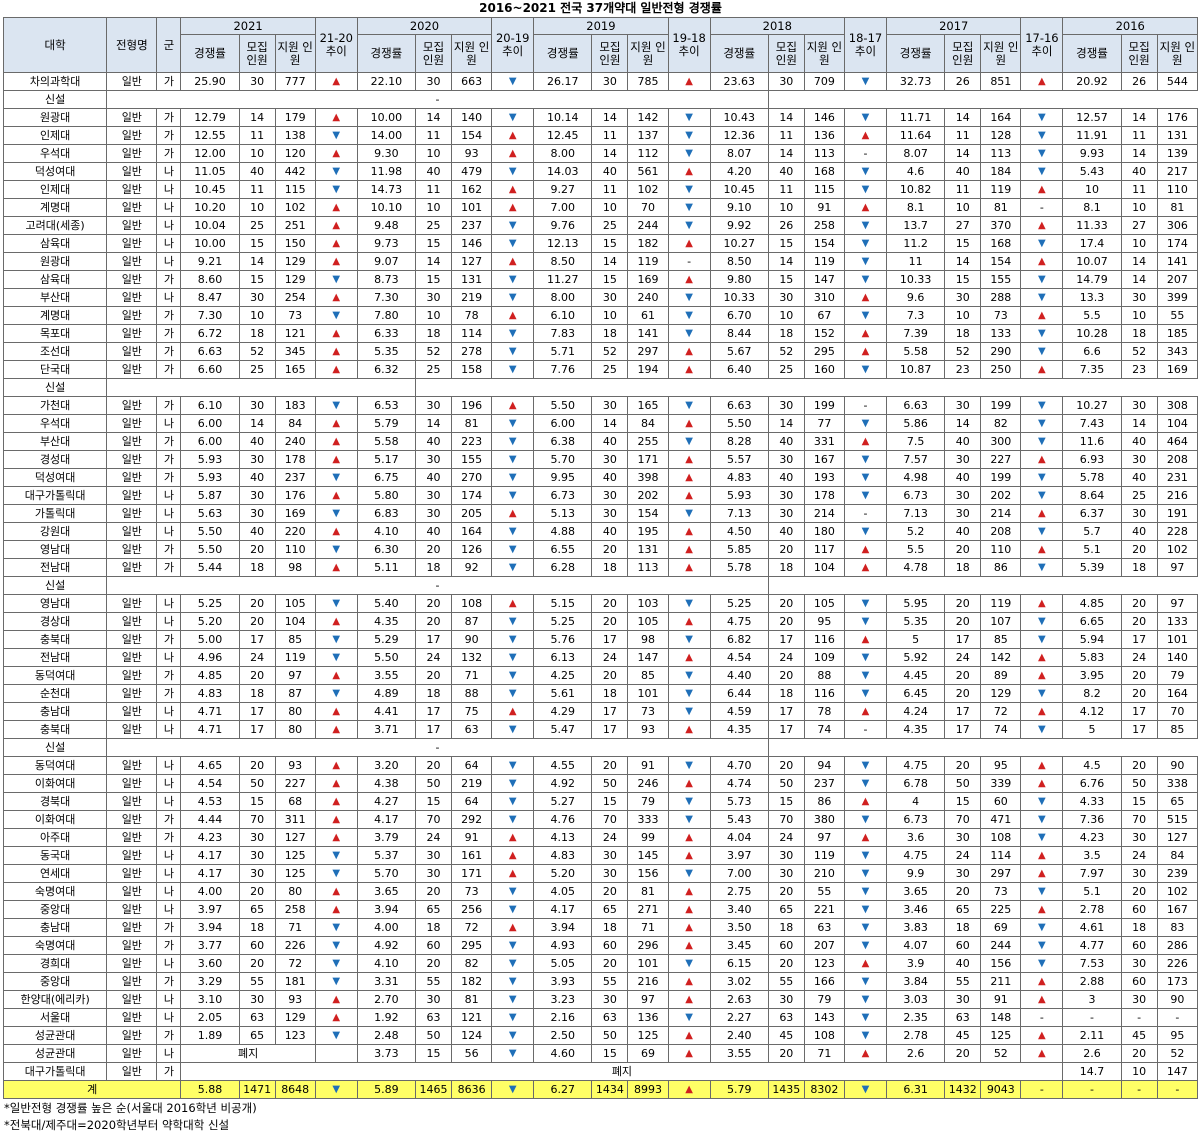 The width and height of the screenshot is (1201, 1135). What do you see at coordinates (386, 351) in the screenshot?
I see `rate-cell: 5.35` at bounding box center [386, 351].